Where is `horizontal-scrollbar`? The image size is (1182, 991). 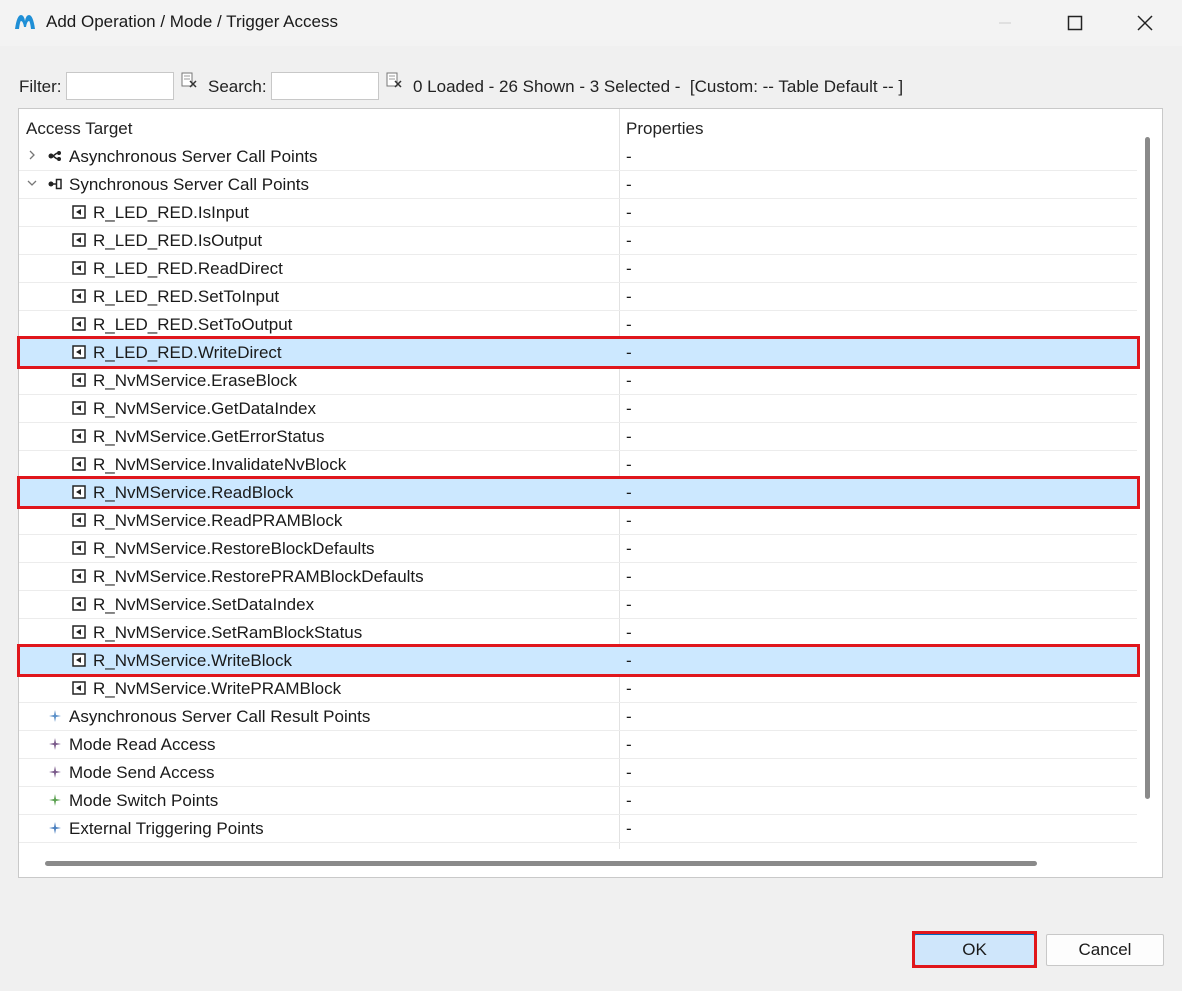 horizontal-scrollbar is located at coordinates (541, 863).